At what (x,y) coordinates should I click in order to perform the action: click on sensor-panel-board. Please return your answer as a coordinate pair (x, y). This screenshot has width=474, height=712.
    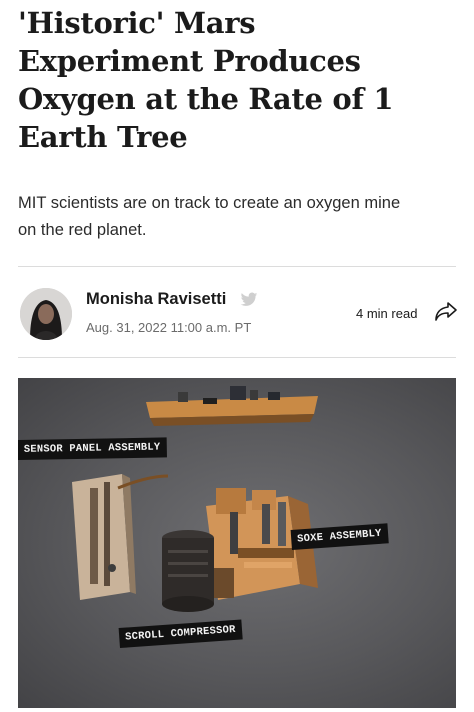
    Looking at the image, I should click on (232, 406).